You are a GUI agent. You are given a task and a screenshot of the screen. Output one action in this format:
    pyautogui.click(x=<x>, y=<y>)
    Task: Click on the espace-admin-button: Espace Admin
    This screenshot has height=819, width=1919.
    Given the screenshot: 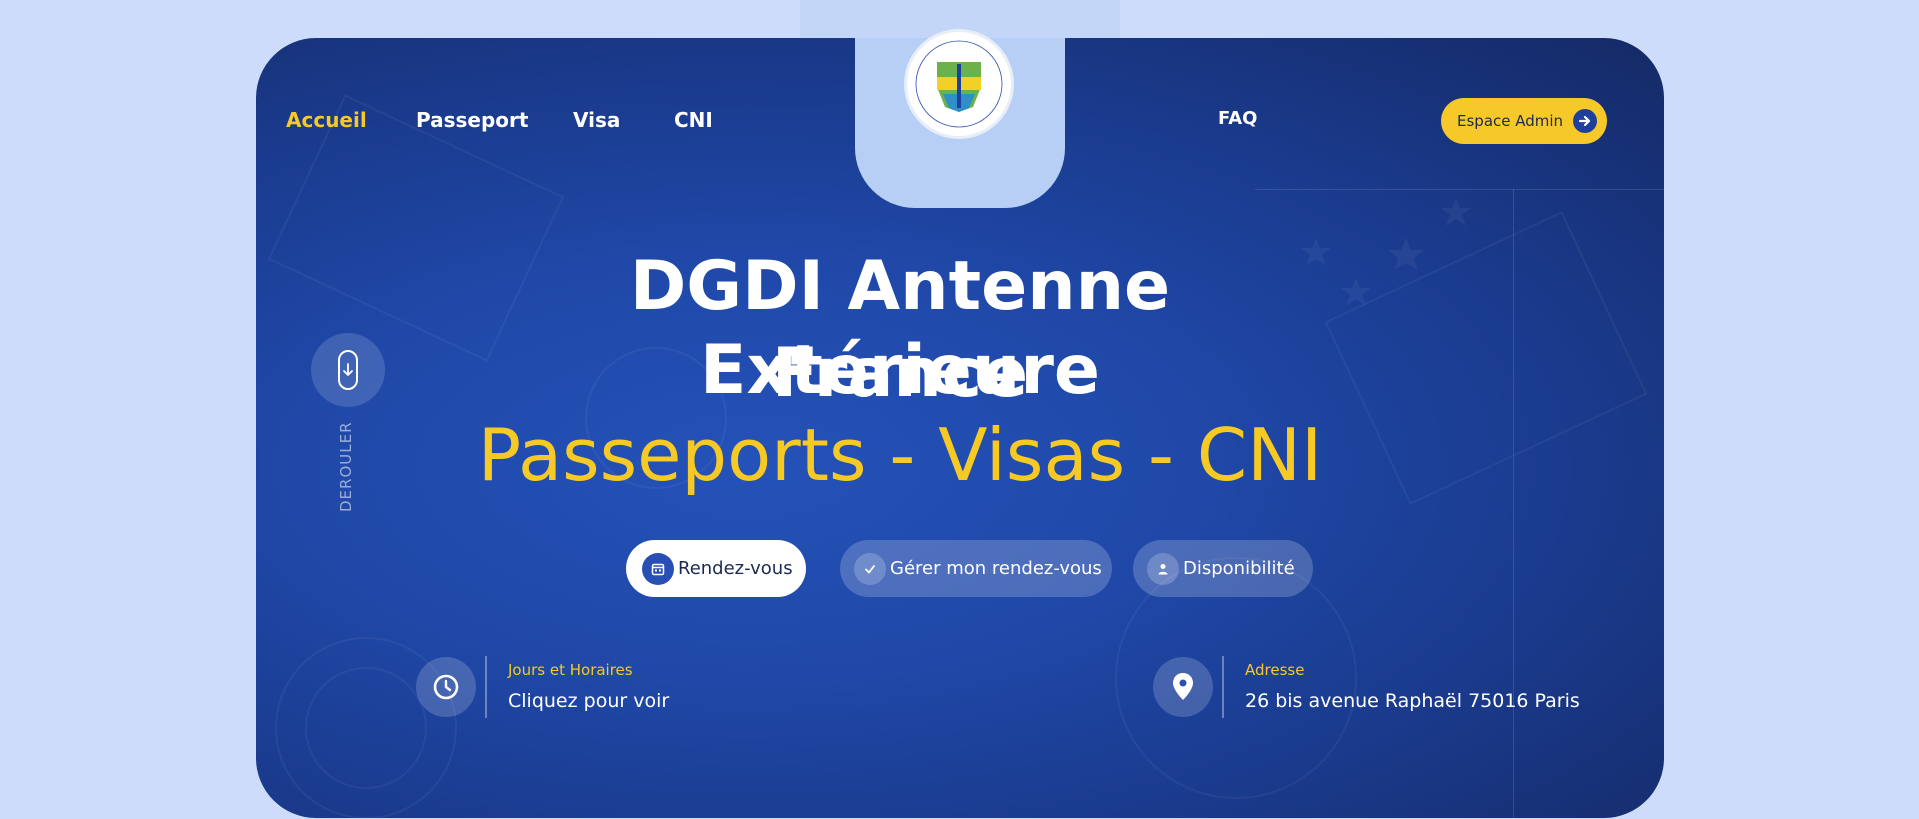 What is the action you would take?
    pyautogui.click(x=1524, y=121)
    